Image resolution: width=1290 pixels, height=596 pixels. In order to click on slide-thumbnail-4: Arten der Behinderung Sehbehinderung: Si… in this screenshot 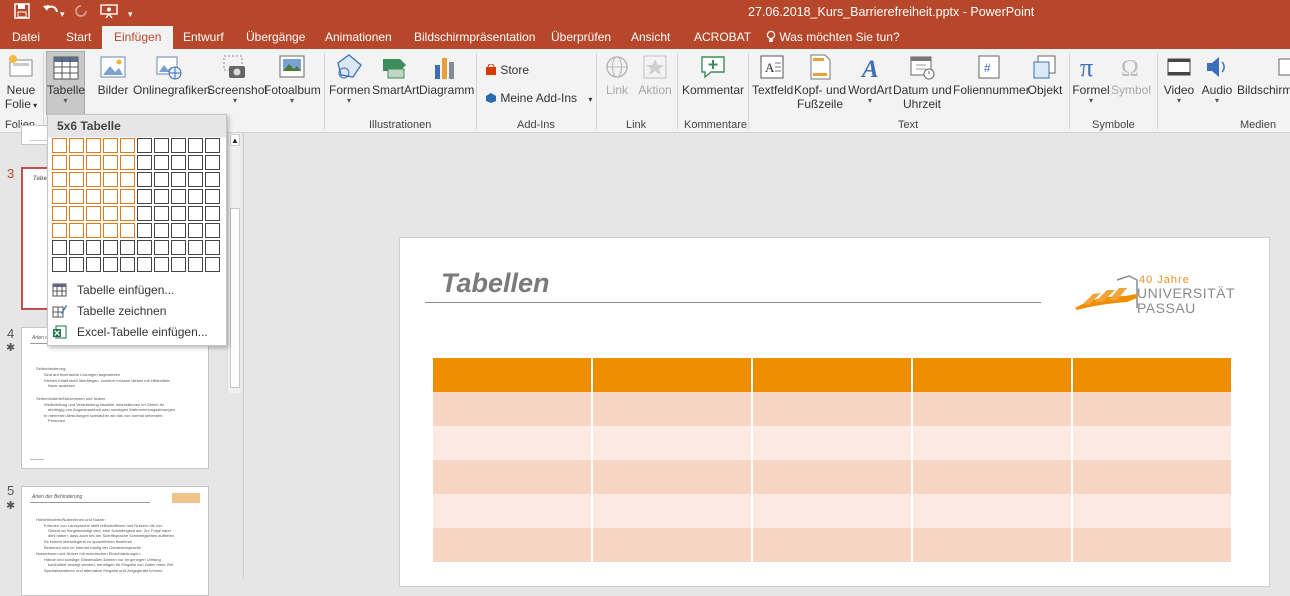, I will do `click(115, 398)`.